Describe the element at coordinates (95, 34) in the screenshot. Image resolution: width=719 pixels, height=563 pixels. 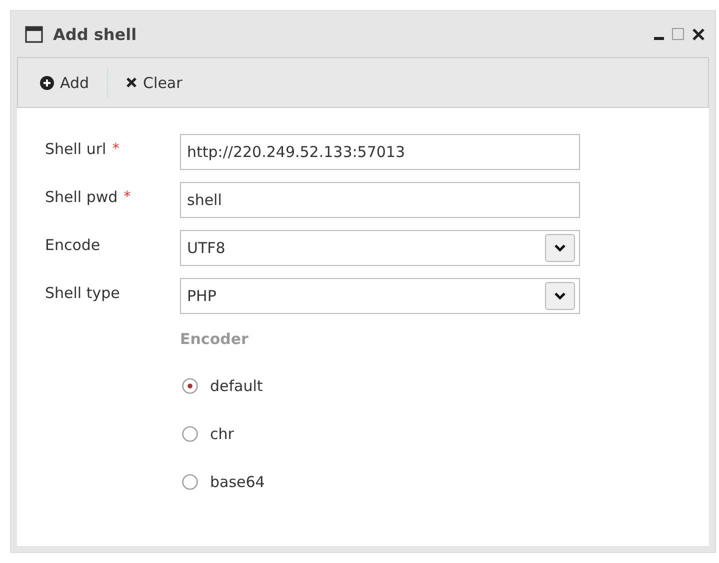
I see `window-title: Add shell` at that location.